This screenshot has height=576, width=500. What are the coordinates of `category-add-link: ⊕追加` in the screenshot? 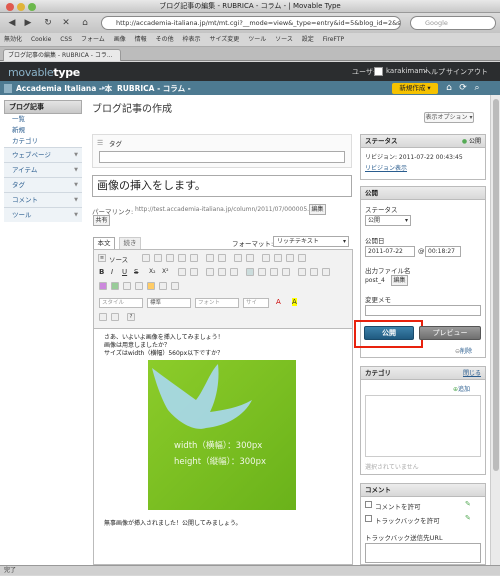 It's located at (461, 388).